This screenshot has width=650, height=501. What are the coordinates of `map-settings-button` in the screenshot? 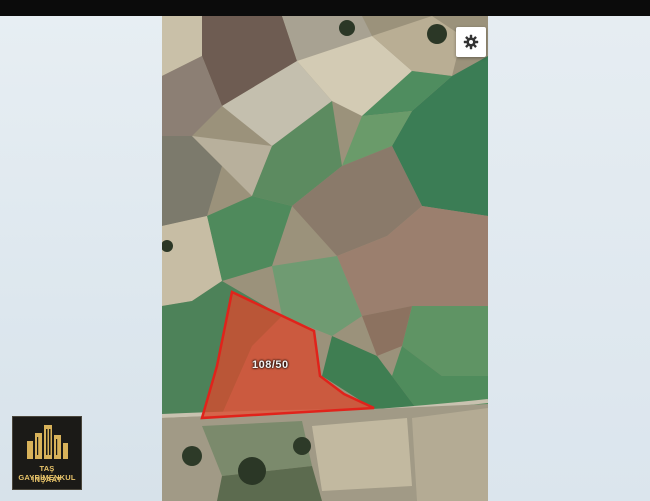 It's located at (471, 42).